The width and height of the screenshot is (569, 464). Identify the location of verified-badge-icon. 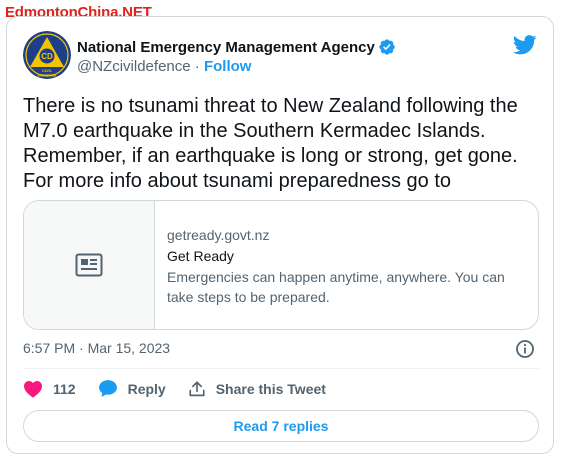
(387, 47).